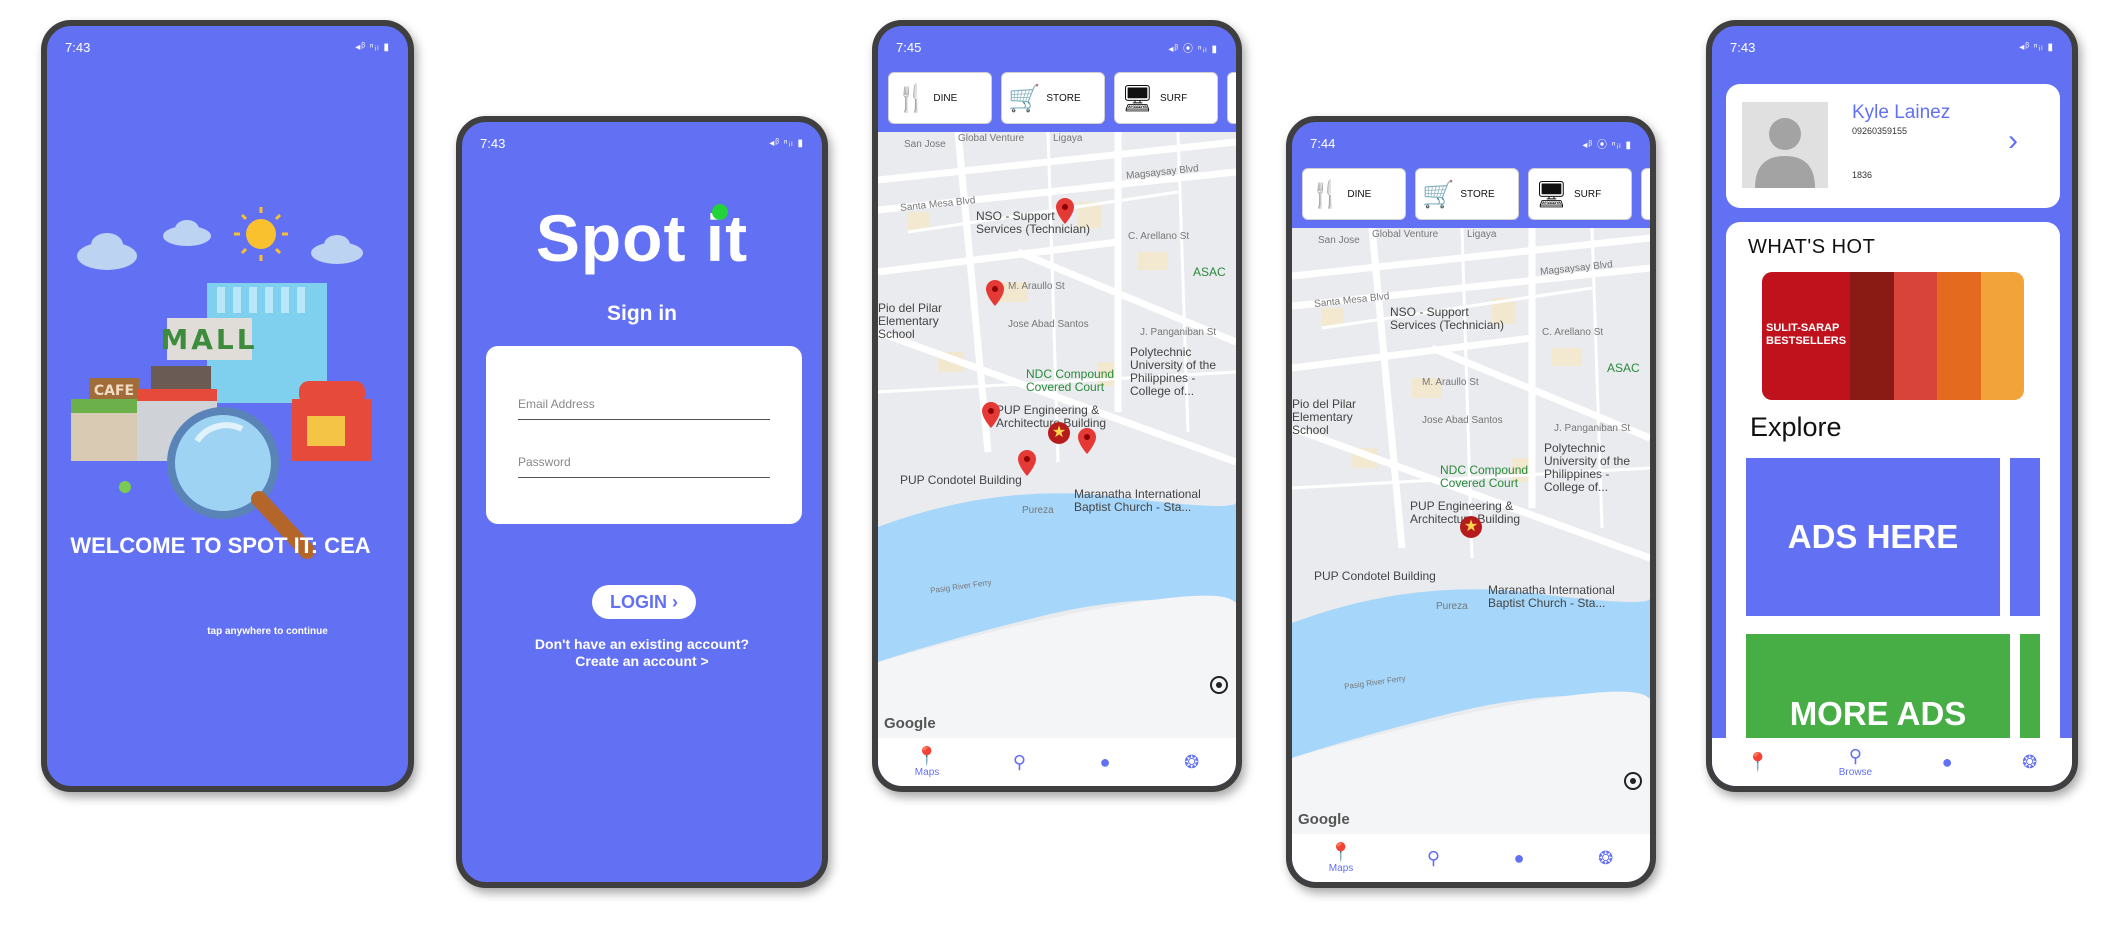 The width and height of the screenshot is (2108, 928). What do you see at coordinates (2013, 141) in the screenshot?
I see `chevron-right-icon: ›` at bounding box center [2013, 141].